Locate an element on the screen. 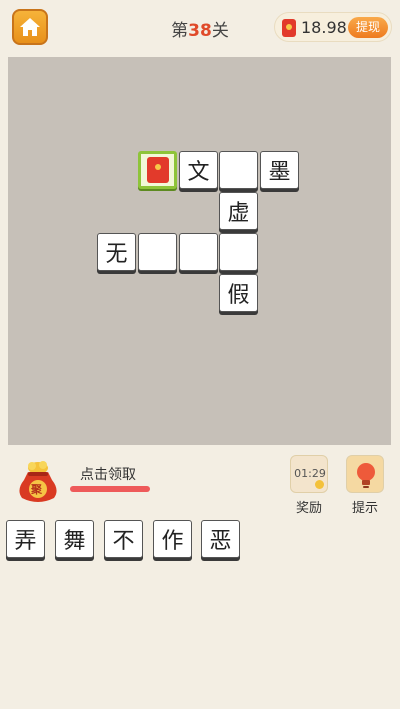 This screenshot has width=400, height=709. balance-amount: 18.98 is located at coordinates (324, 27).